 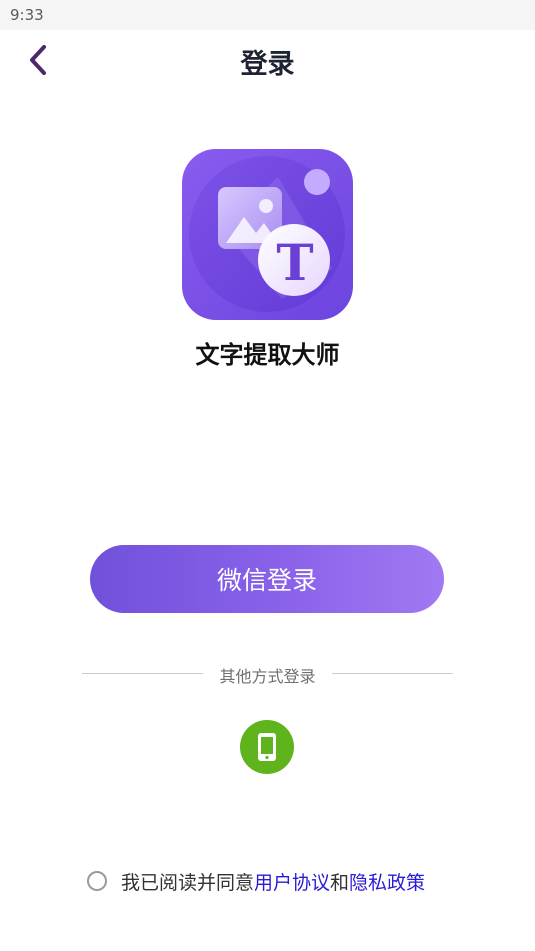 What do you see at coordinates (392, 673) in the screenshot?
I see `divider-line-right` at bounding box center [392, 673].